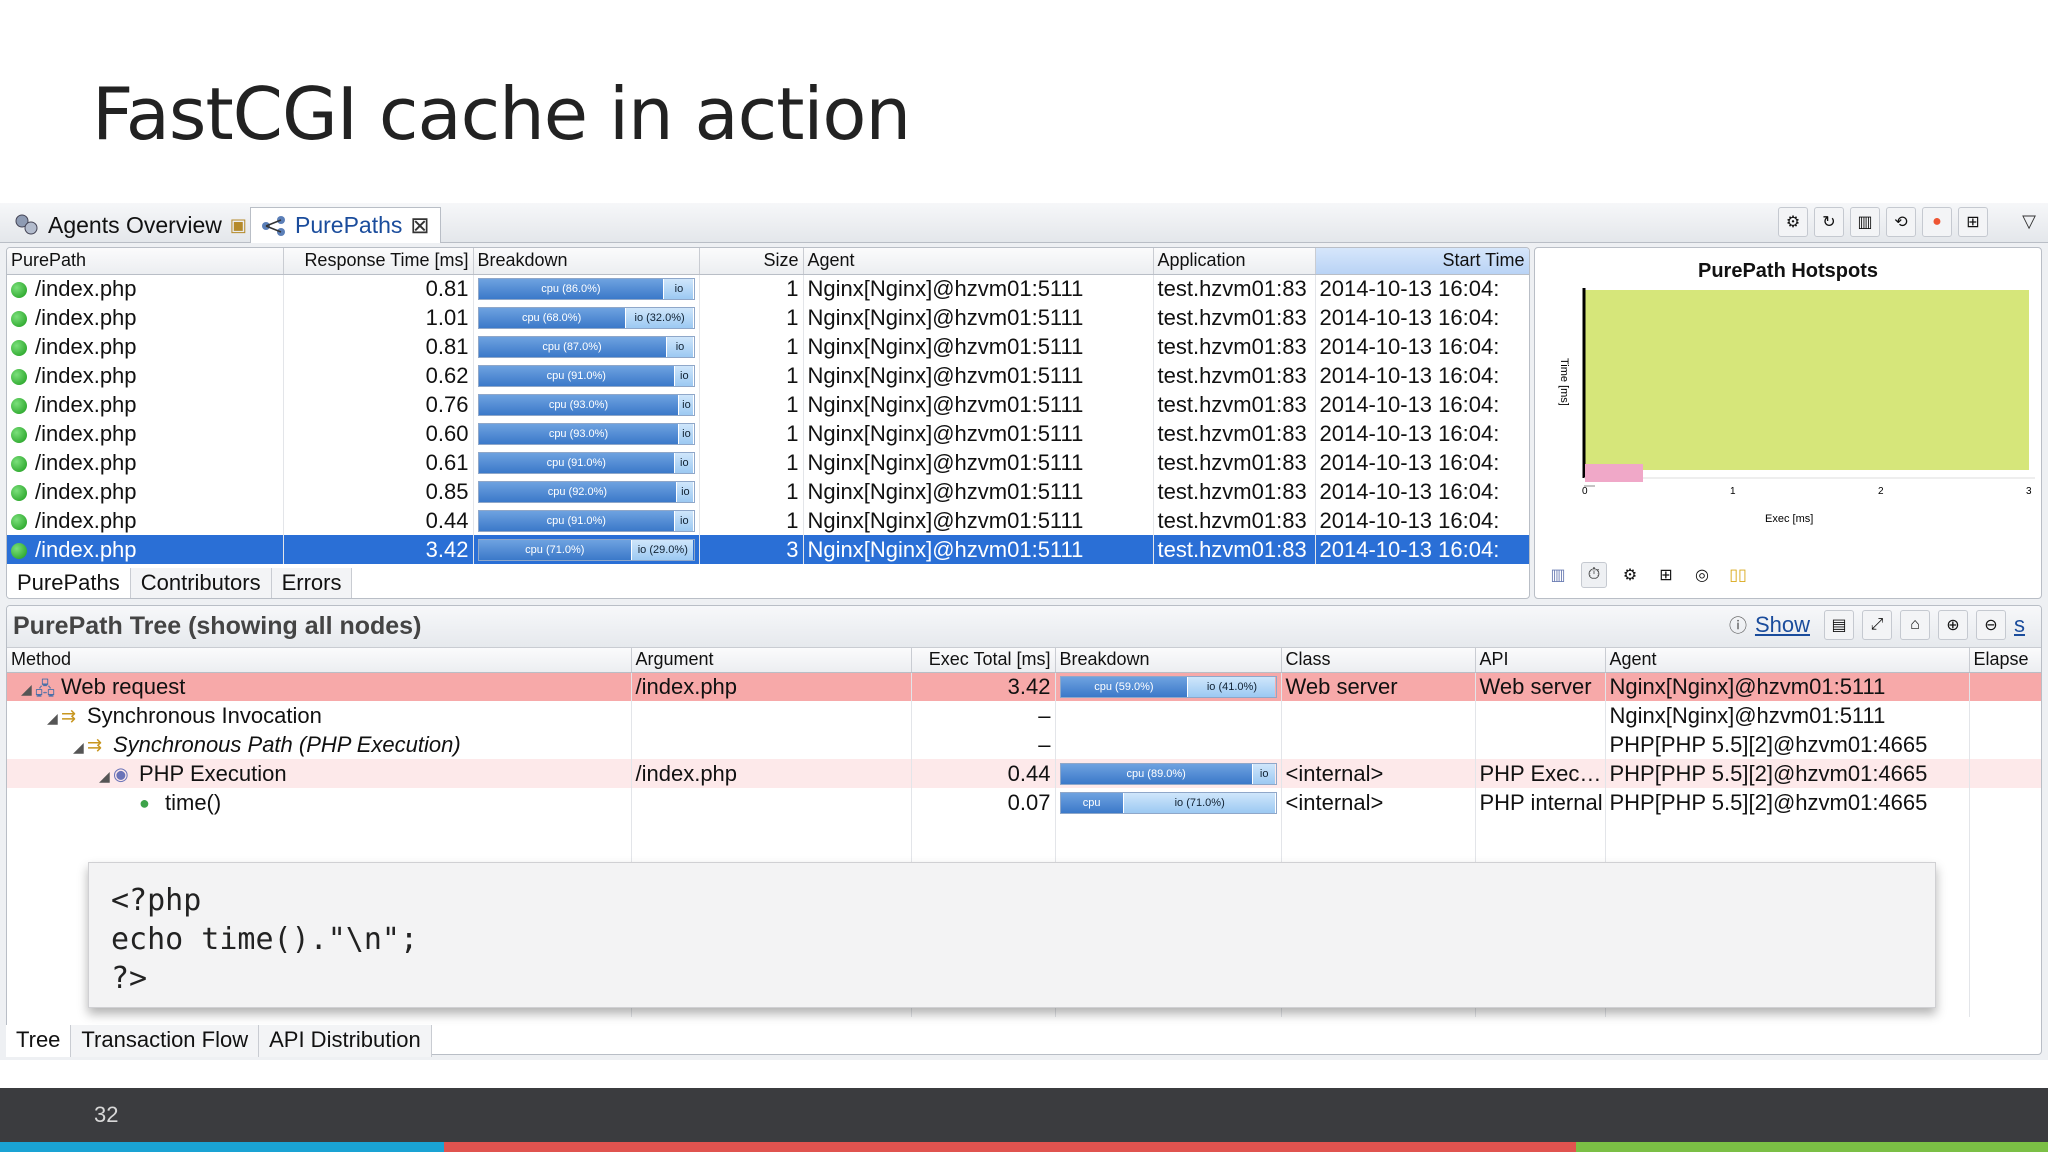  What do you see at coordinates (1738, 575) in the screenshot?
I see `pause-icon: ▯▯` at bounding box center [1738, 575].